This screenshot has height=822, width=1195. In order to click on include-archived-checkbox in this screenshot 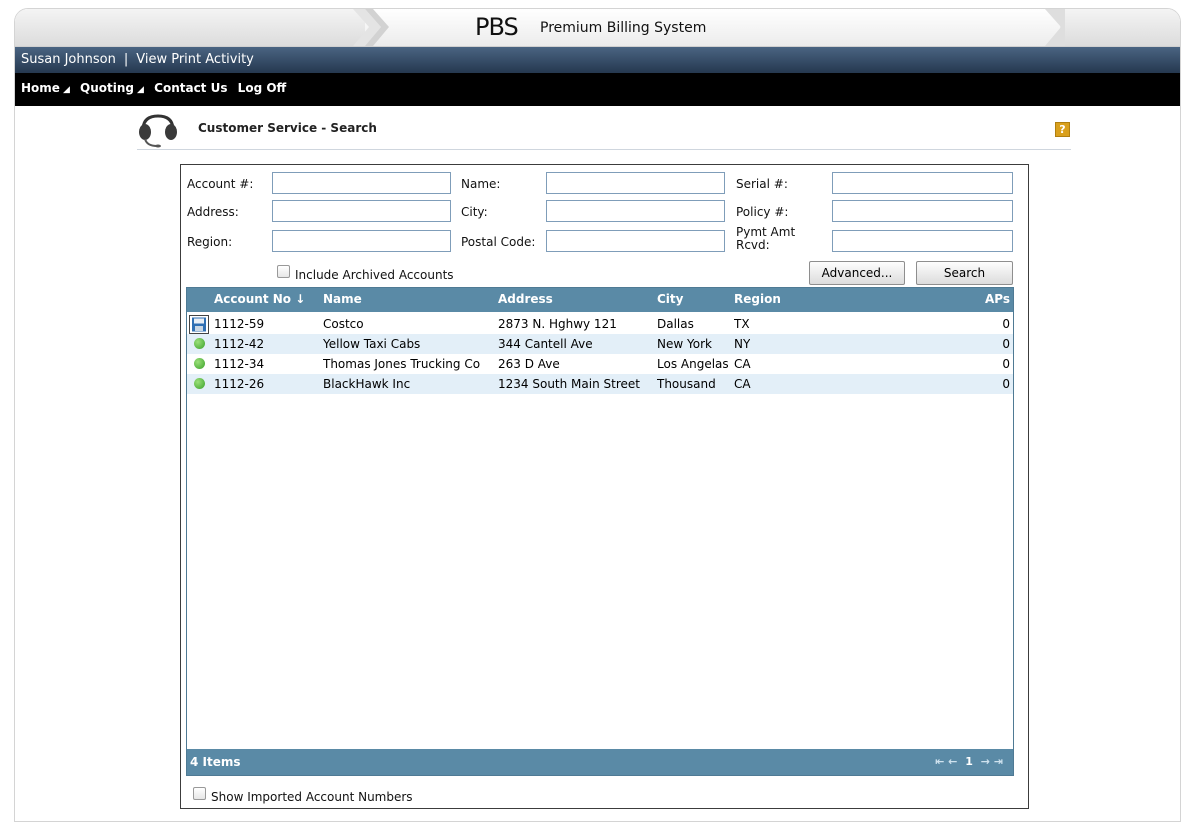, I will do `click(283, 271)`.